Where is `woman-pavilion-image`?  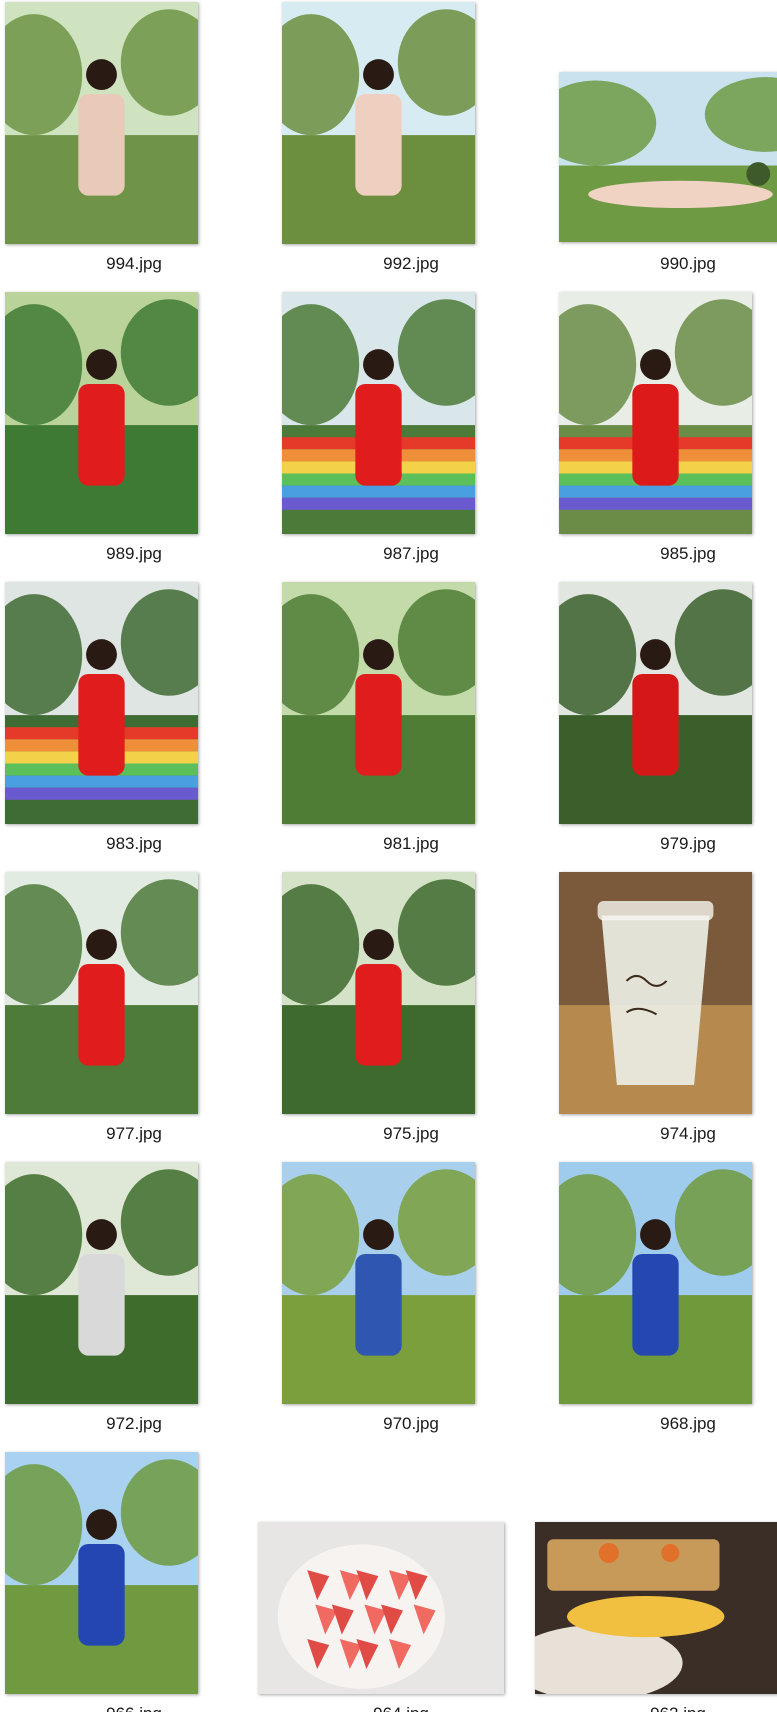
woman-pavilion-image is located at coordinates (655, 703).